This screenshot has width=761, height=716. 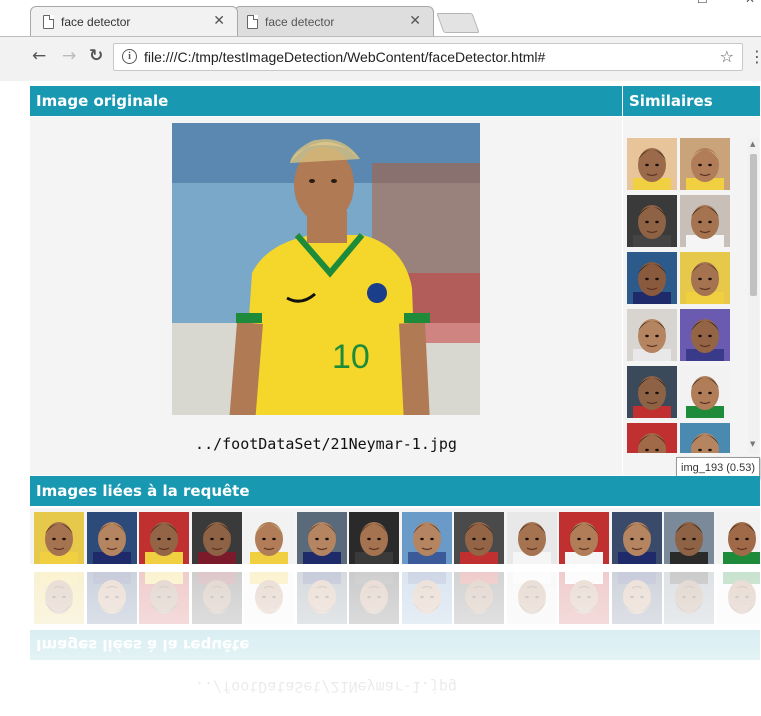 What do you see at coordinates (69, 56) in the screenshot?
I see `forward-icon: →` at bounding box center [69, 56].